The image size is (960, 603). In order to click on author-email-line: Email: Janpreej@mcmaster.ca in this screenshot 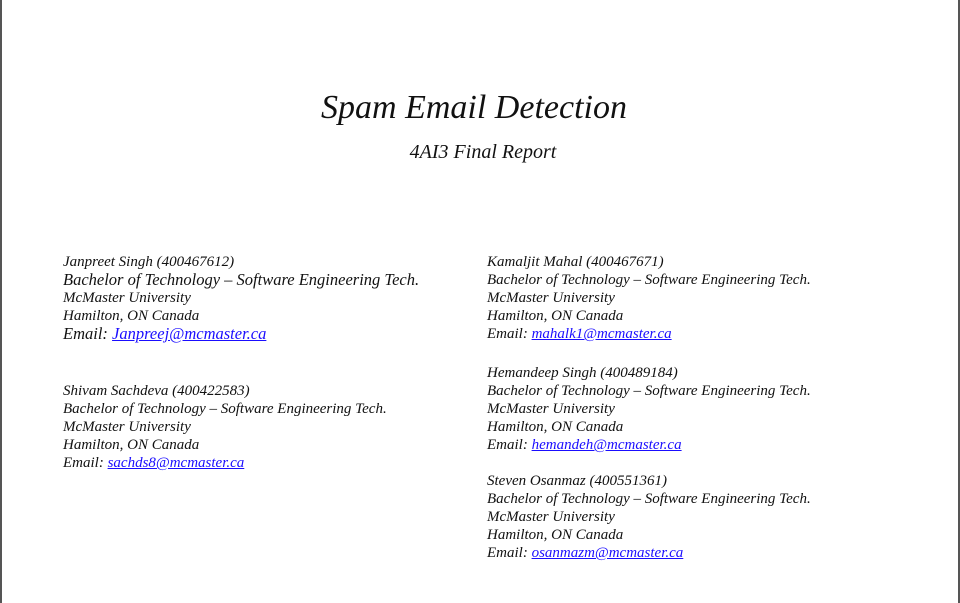, I will do `click(241, 334)`.